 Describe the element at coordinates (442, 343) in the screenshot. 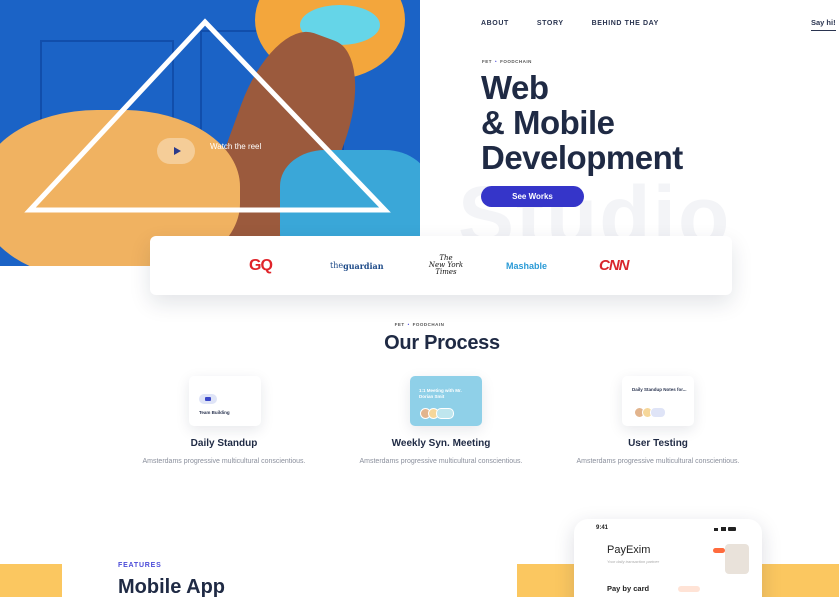

I see `process-title: Our Process` at that location.